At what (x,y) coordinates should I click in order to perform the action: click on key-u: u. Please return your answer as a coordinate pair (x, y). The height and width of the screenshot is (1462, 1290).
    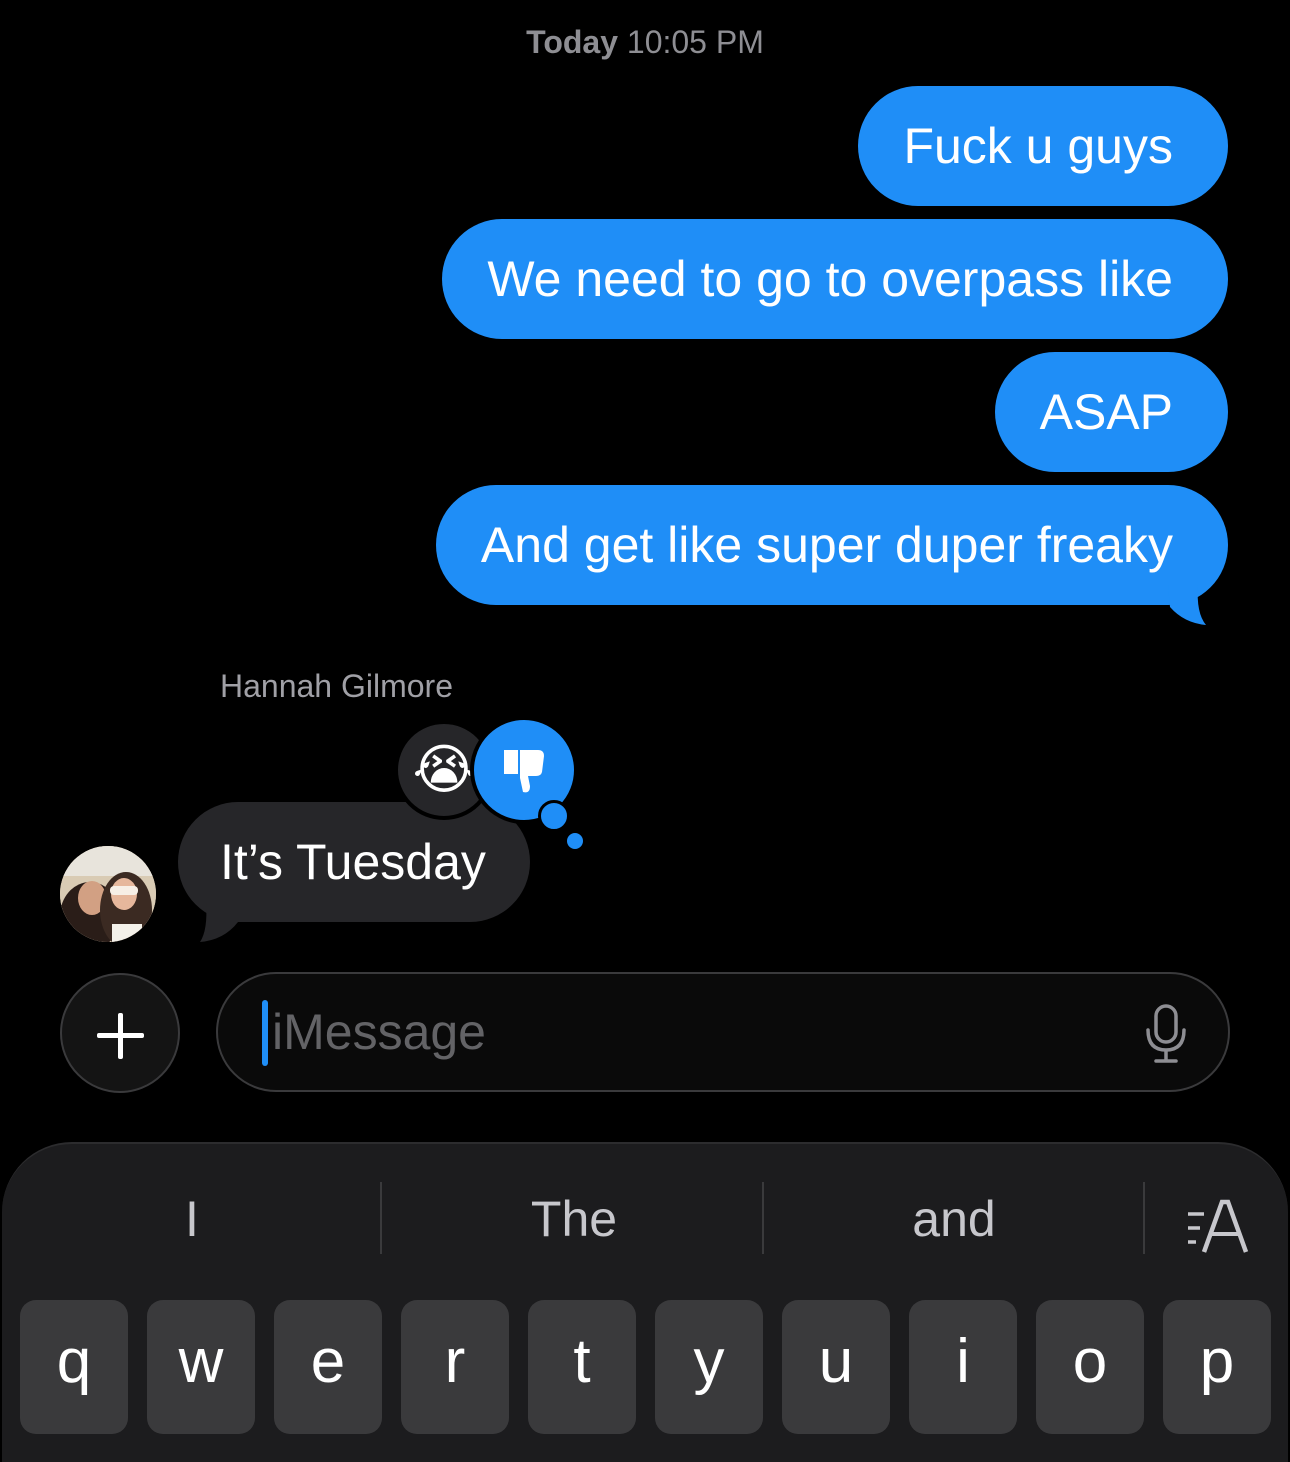
    Looking at the image, I should click on (836, 1367).